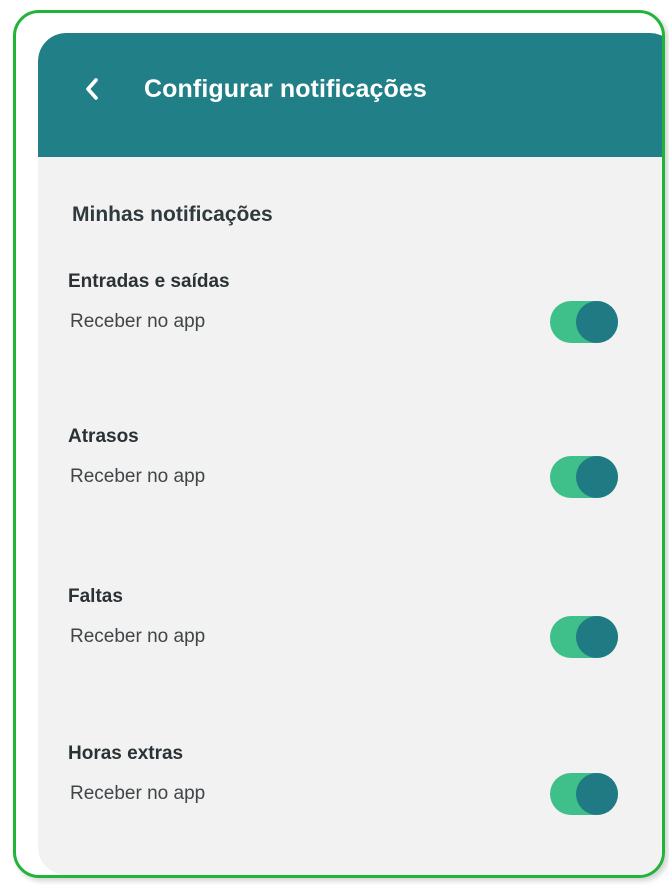 Image resolution: width=669 pixels, height=885 pixels. I want to click on setting-title: Faltas, so click(95, 596).